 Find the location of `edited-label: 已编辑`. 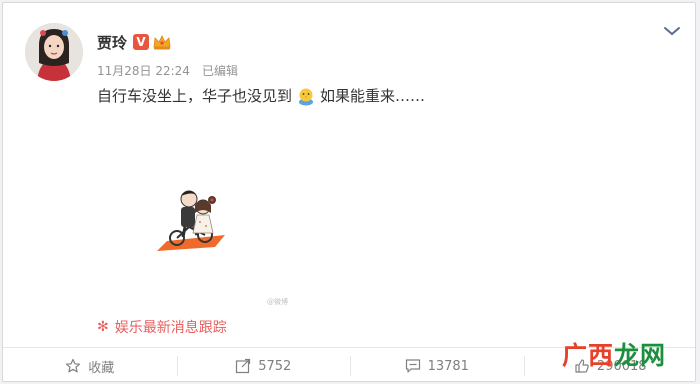

edited-label: 已编辑 is located at coordinates (219, 71).